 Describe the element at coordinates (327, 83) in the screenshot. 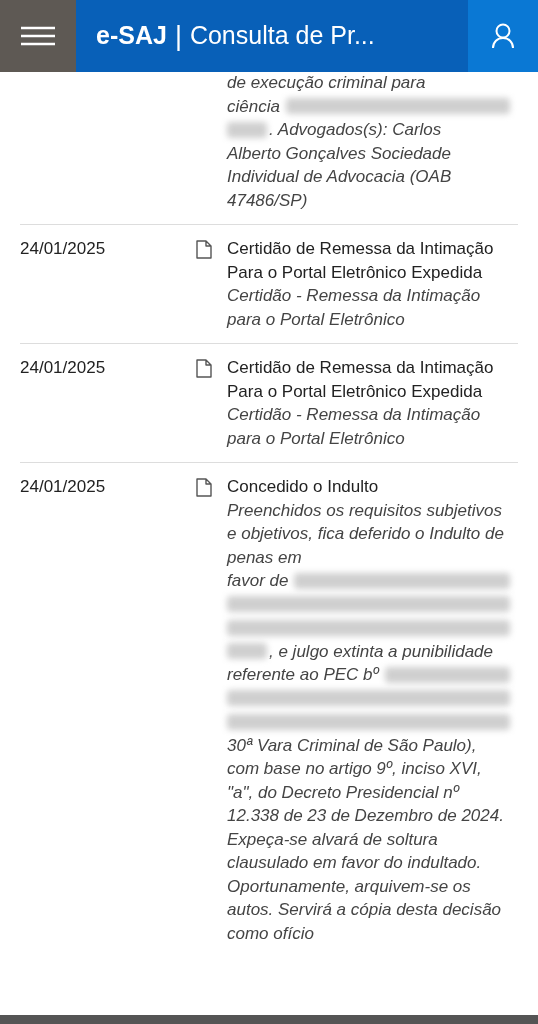

I see `description-text: de execução criminal para` at that location.